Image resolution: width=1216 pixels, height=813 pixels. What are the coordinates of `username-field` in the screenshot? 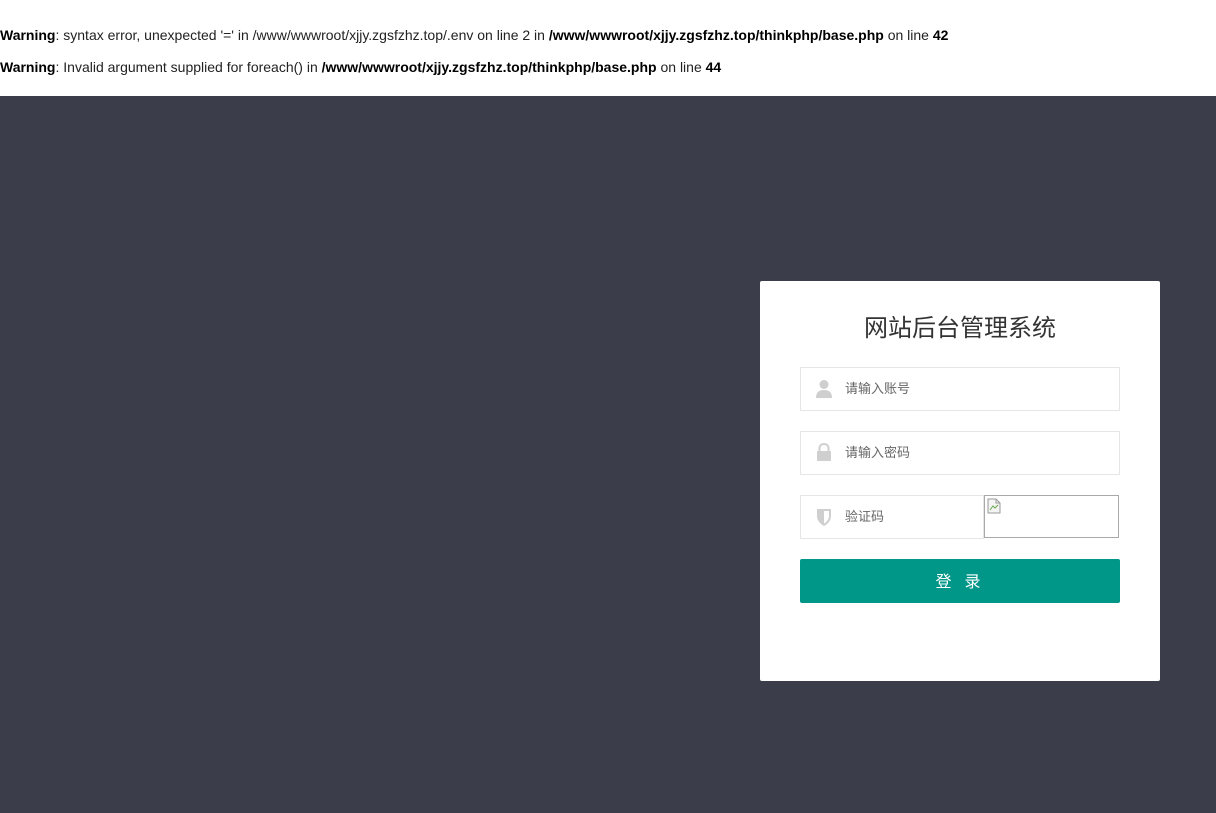 It's located at (960, 389).